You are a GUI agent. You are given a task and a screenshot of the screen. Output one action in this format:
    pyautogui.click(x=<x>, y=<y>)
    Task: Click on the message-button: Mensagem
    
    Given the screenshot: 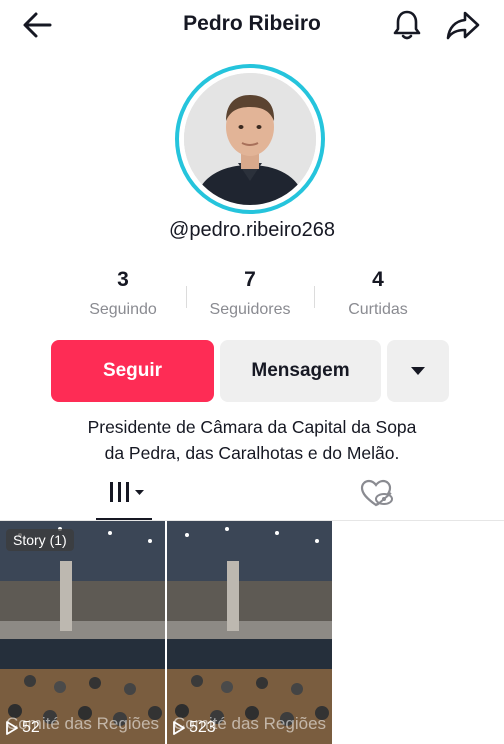 What is the action you would take?
    pyautogui.click(x=300, y=371)
    